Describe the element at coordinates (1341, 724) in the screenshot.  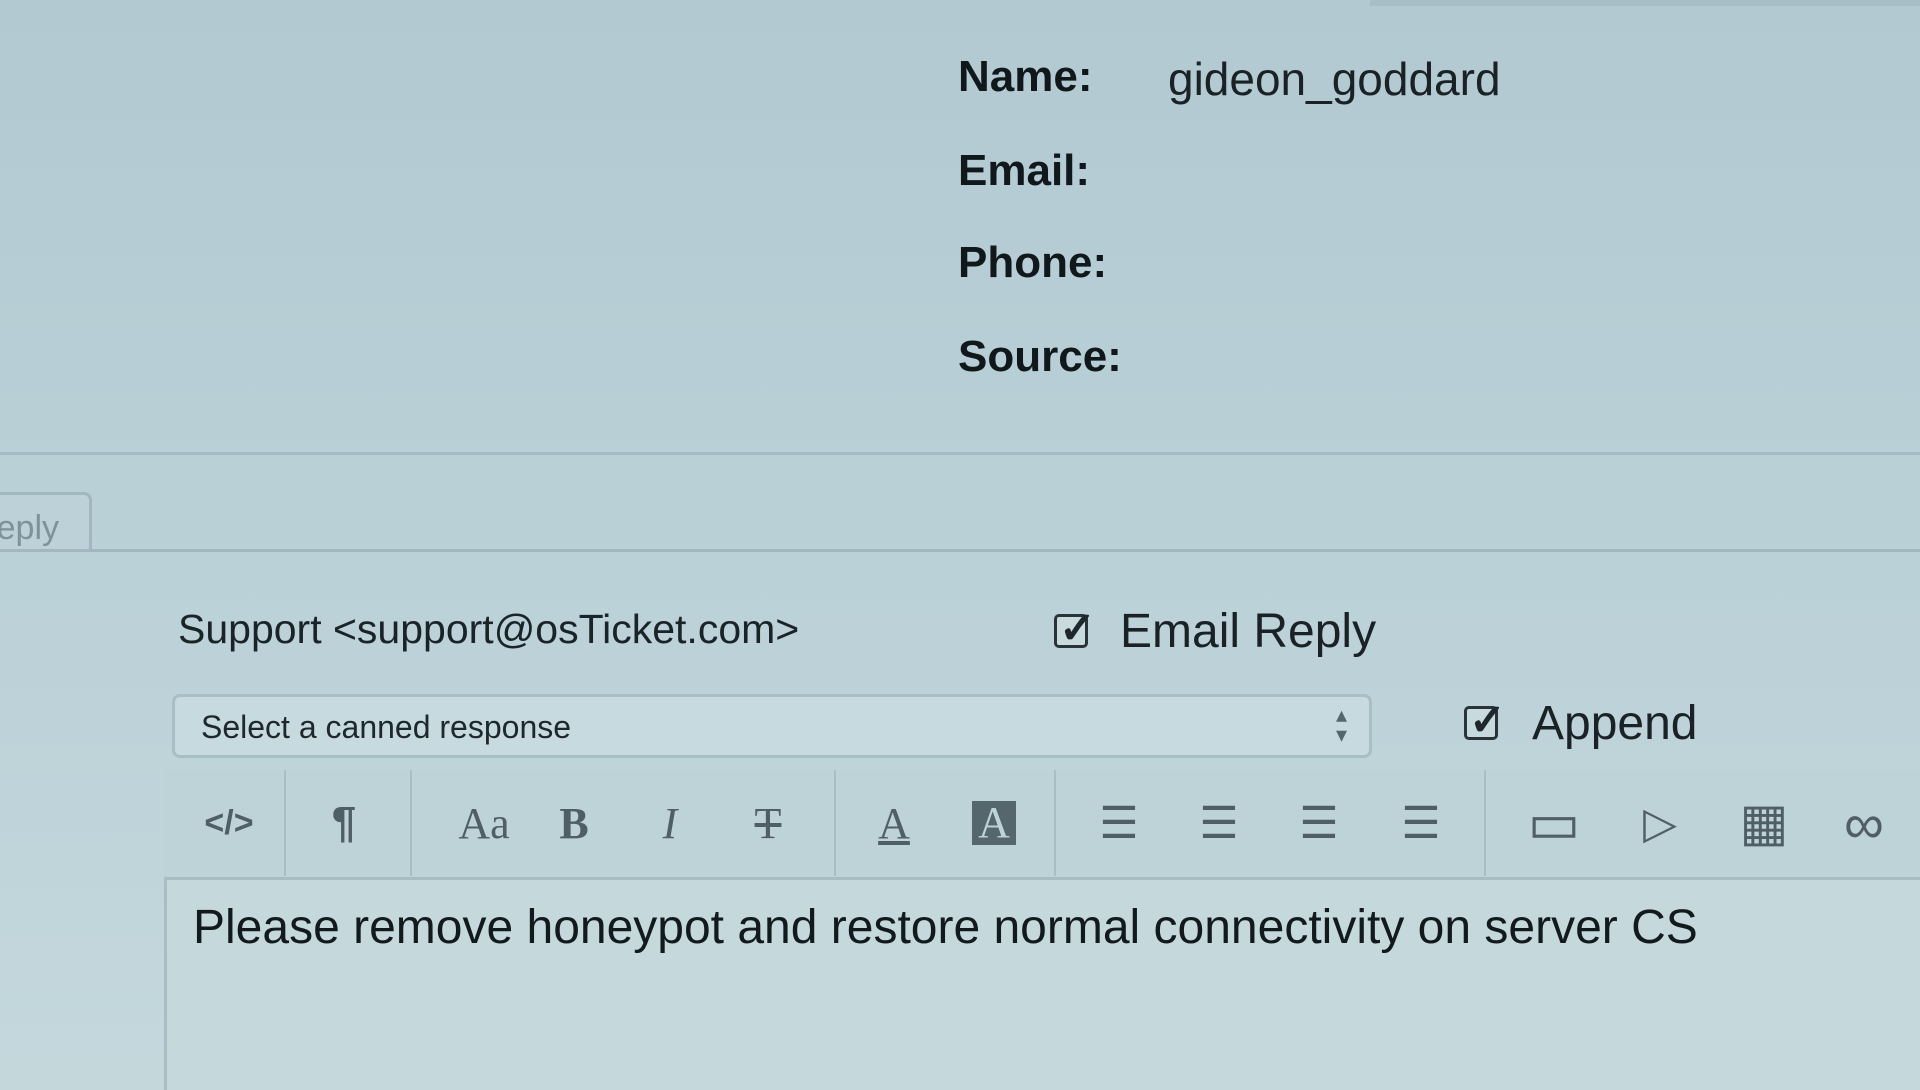
I see `select-arrows-icon: ▴ ▾` at that location.